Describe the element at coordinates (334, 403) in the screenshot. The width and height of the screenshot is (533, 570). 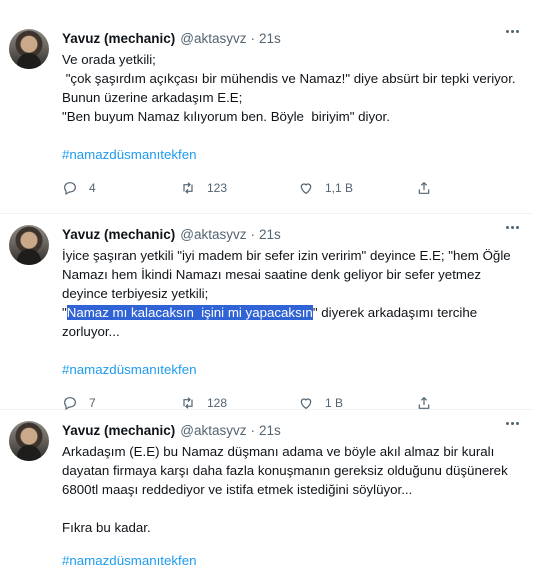
I see `like-count: 1 B` at that location.